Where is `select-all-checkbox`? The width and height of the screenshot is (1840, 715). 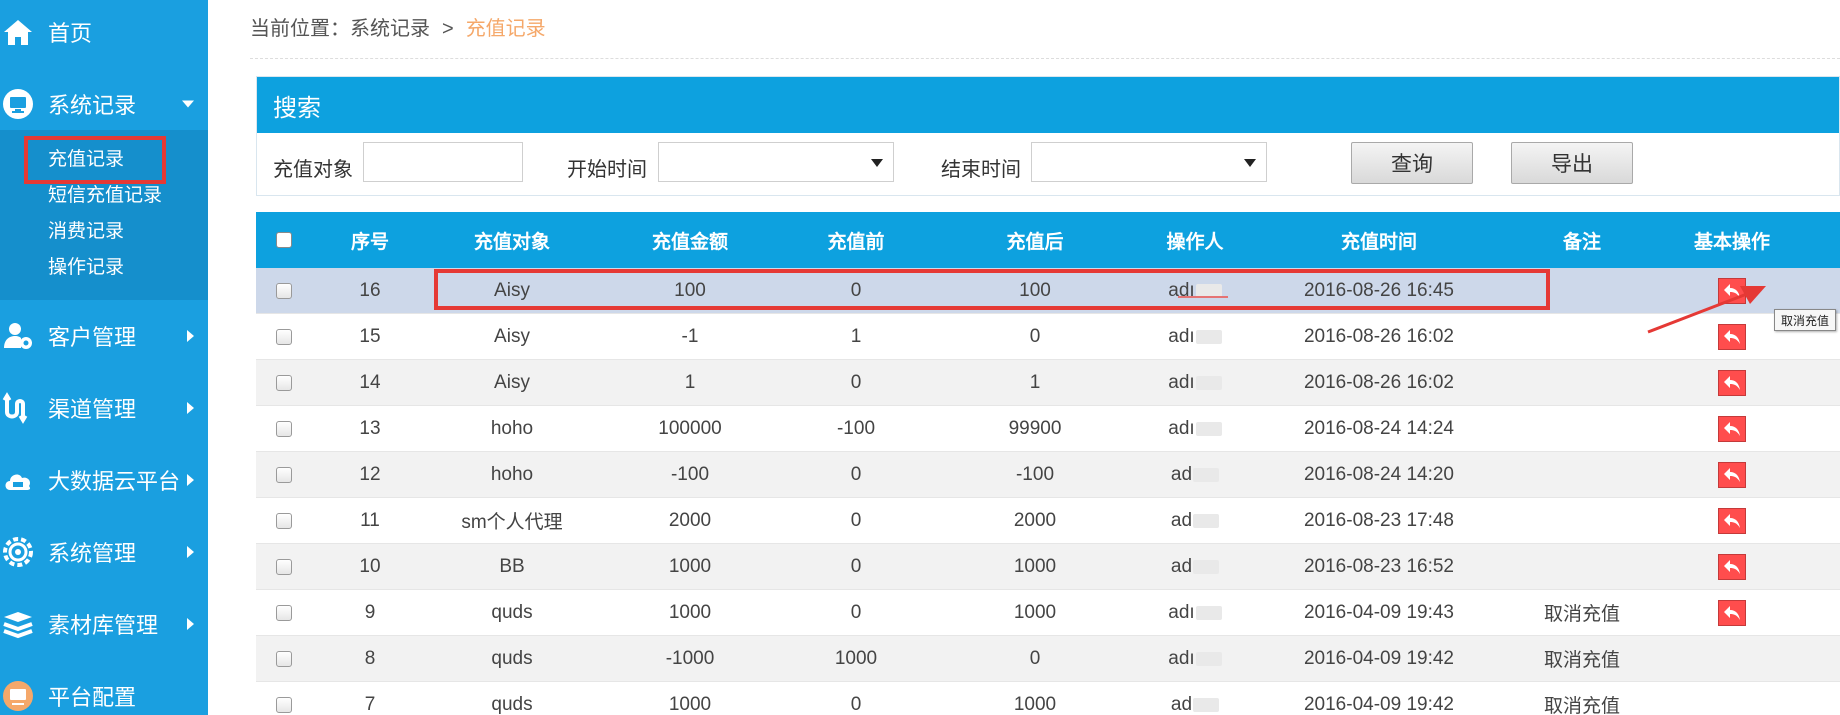 select-all-checkbox is located at coordinates (284, 240).